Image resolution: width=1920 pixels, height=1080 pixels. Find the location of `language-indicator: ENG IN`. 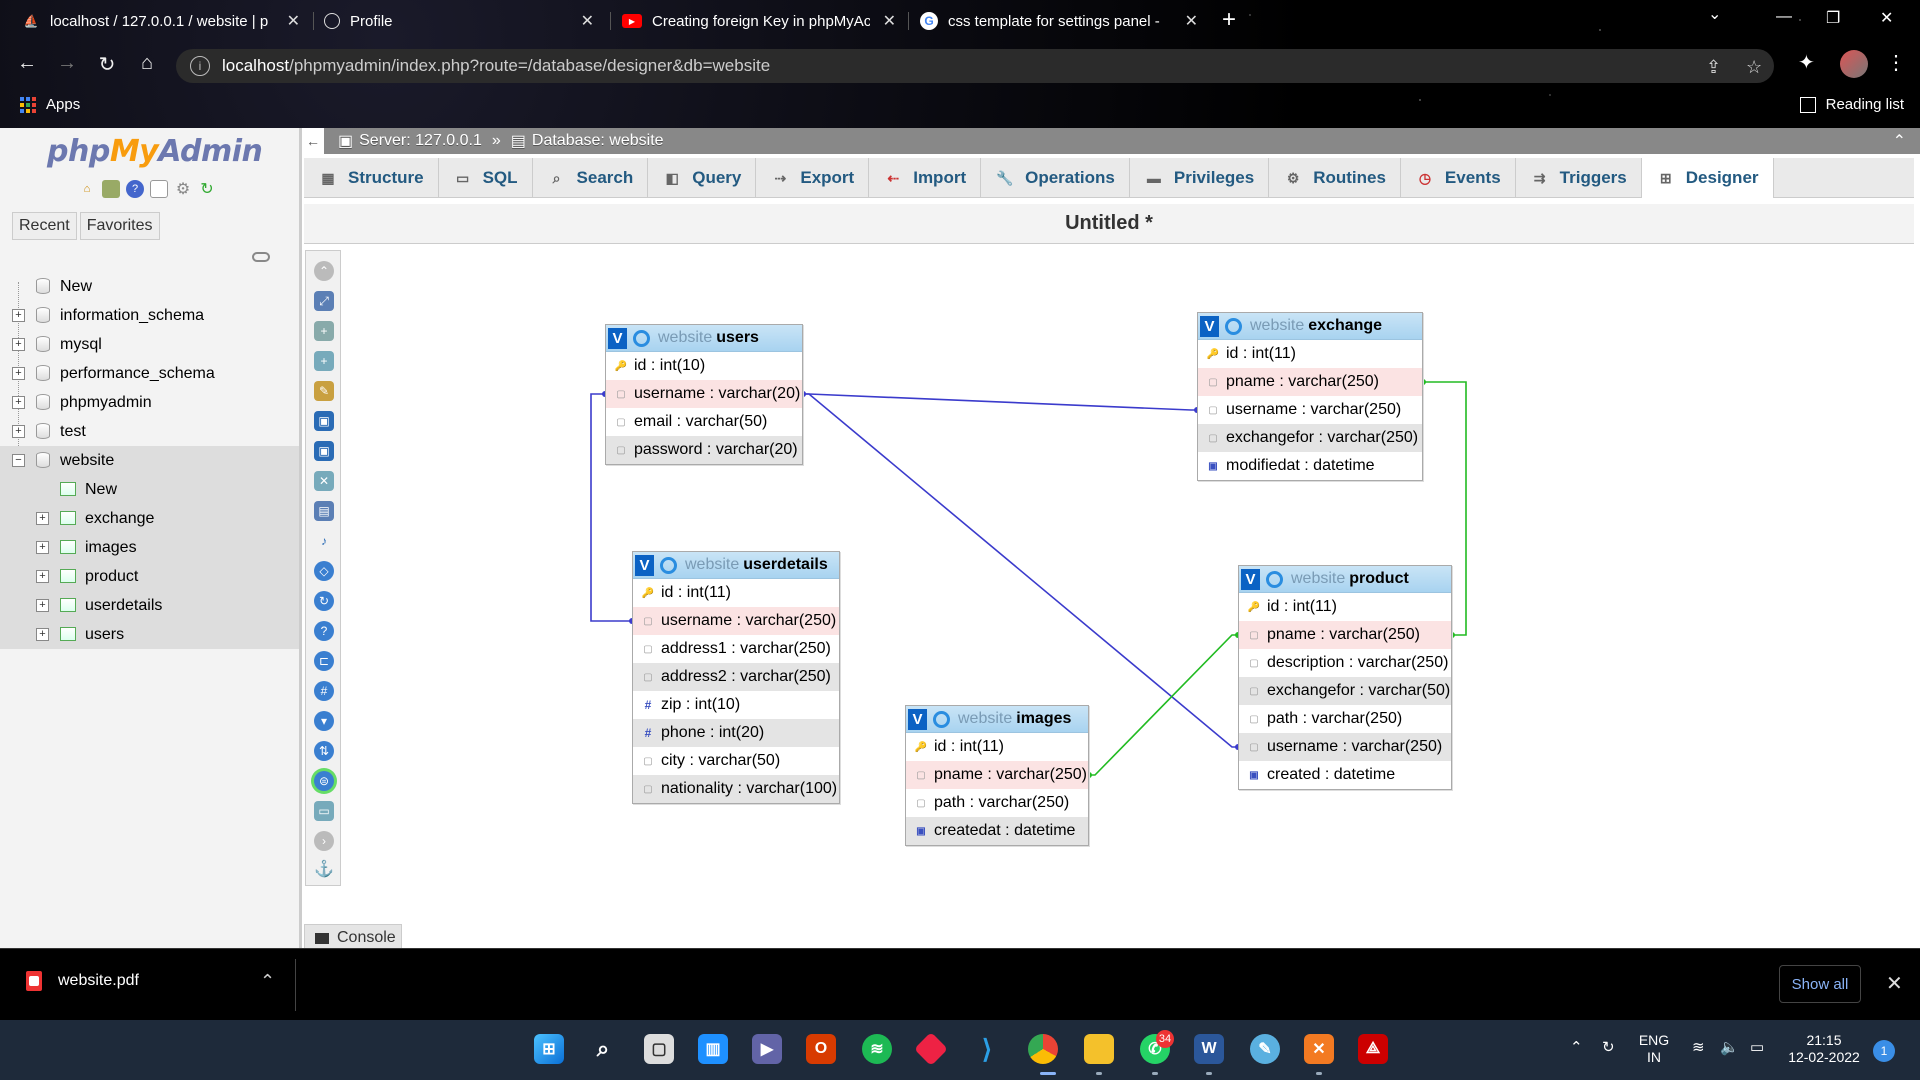

language-indicator: ENG IN is located at coordinates (1654, 1049).